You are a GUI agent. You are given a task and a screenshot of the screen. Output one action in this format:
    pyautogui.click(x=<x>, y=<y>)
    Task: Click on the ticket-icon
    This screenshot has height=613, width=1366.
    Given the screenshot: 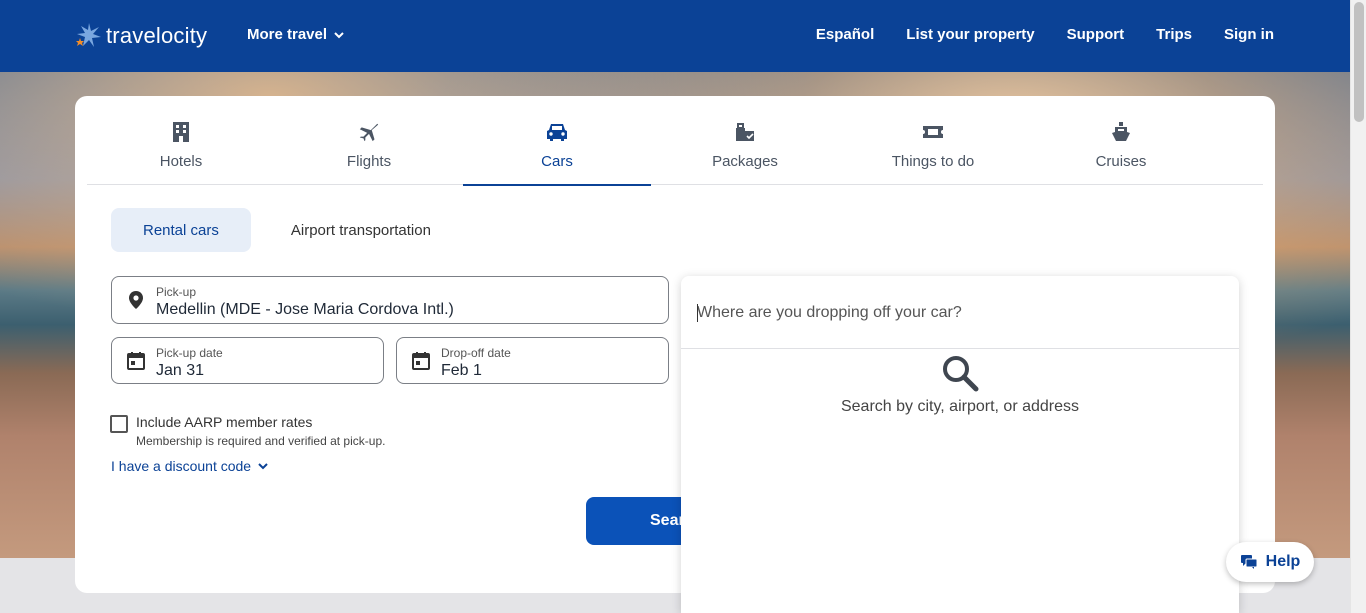 What is the action you would take?
    pyautogui.click(x=933, y=132)
    